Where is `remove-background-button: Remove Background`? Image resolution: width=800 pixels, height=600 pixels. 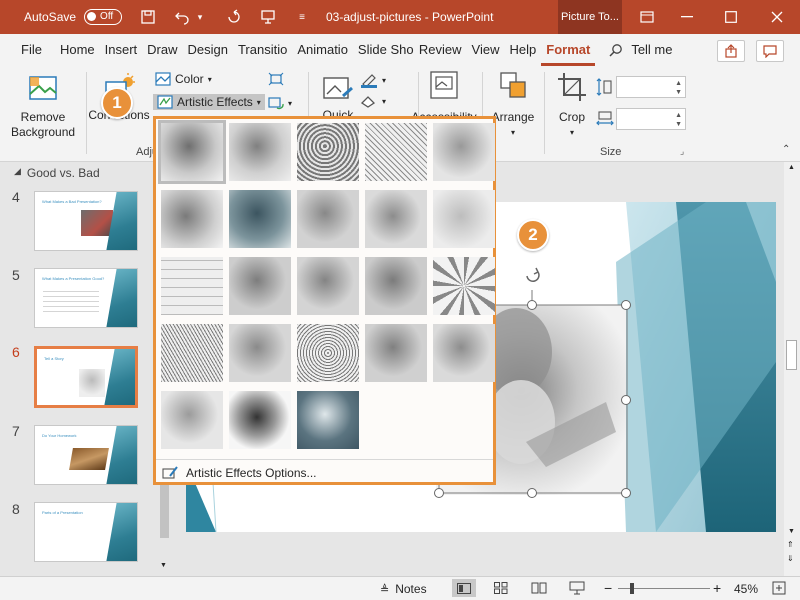
remove-background-button: Remove Background is located at coordinates (43, 107).